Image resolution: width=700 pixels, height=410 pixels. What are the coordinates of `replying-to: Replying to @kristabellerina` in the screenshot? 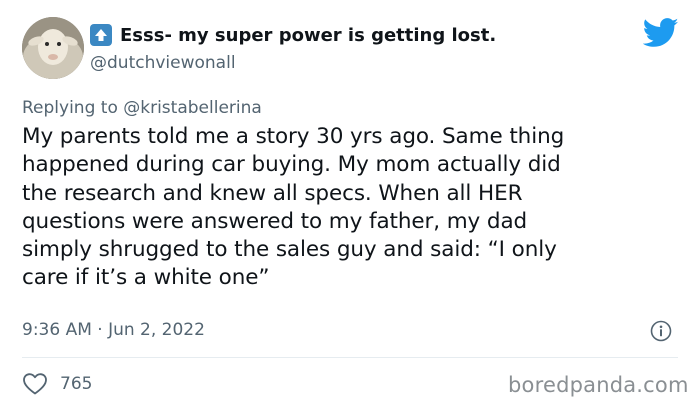 It's located at (142, 108).